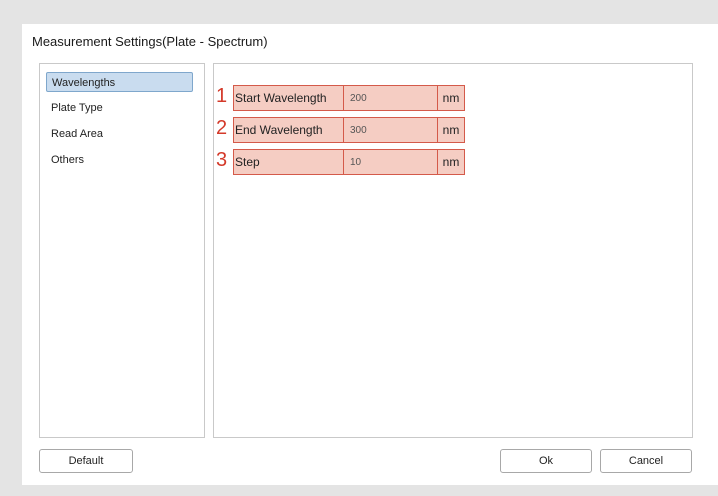  Describe the element at coordinates (391, 98) in the screenshot. I see `start-wavelength-input` at that location.